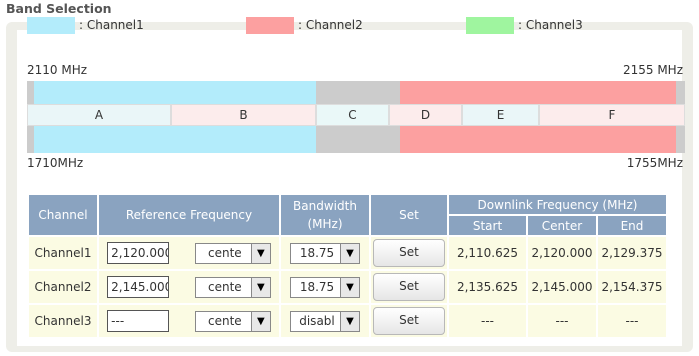 This screenshot has width=699, height=356. Describe the element at coordinates (487, 321) in the screenshot. I see `downlink-start-value: ---` at that location.